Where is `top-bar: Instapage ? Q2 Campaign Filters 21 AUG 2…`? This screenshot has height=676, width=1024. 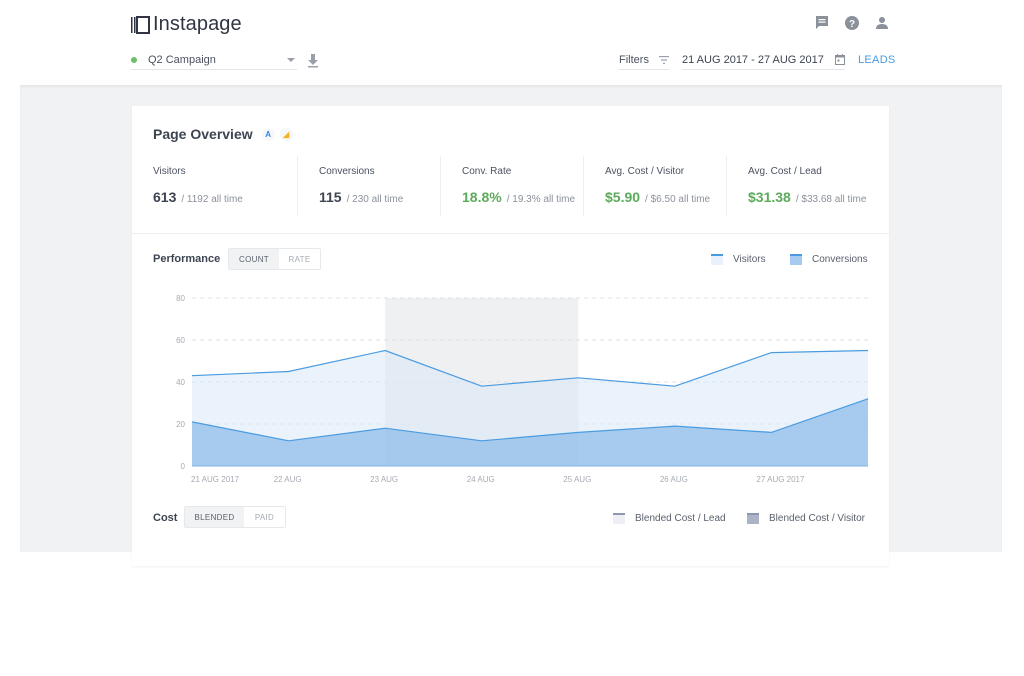 top-bar: Instapage ? Q2 Campaign Filters 21 AUG 2… is located at coordinates (512, 42).